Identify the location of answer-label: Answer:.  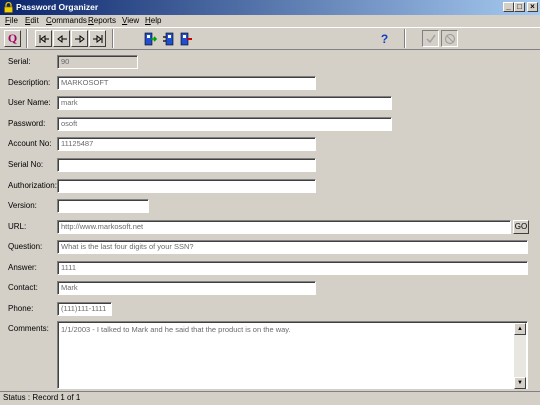
(22, 267).